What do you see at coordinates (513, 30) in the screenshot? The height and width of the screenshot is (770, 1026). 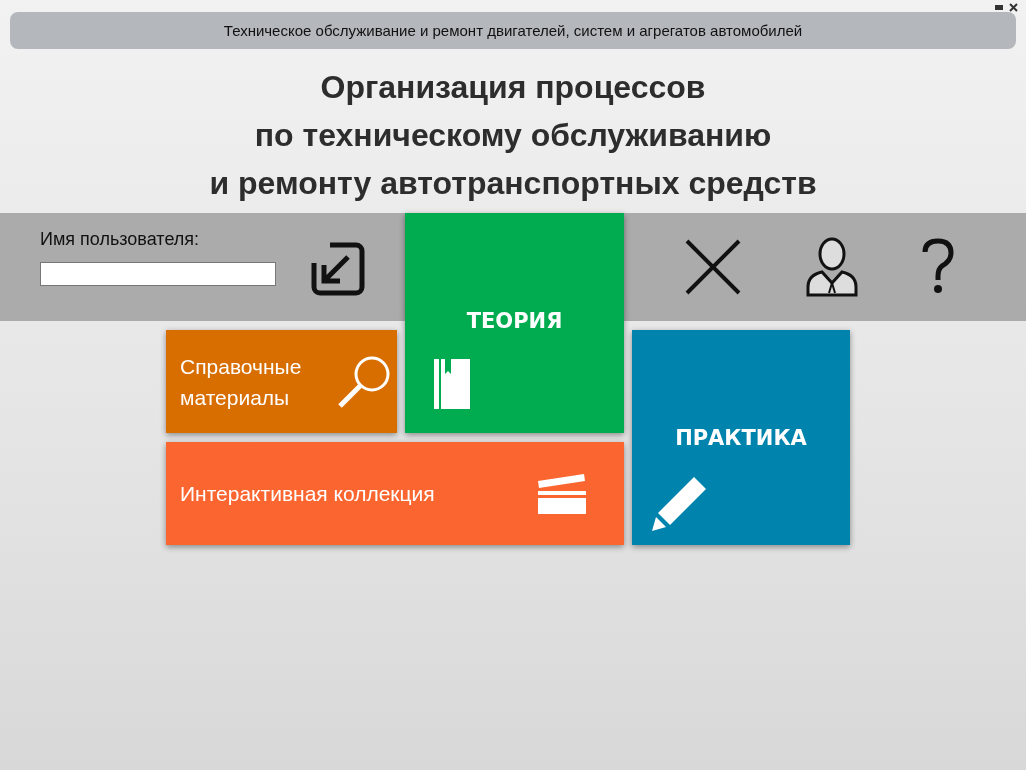 I see `header-subtitle: Техническое обслуживание и ремонт двигателей, систем и агрегатов автомобилей` at bounding box center [513, 30].